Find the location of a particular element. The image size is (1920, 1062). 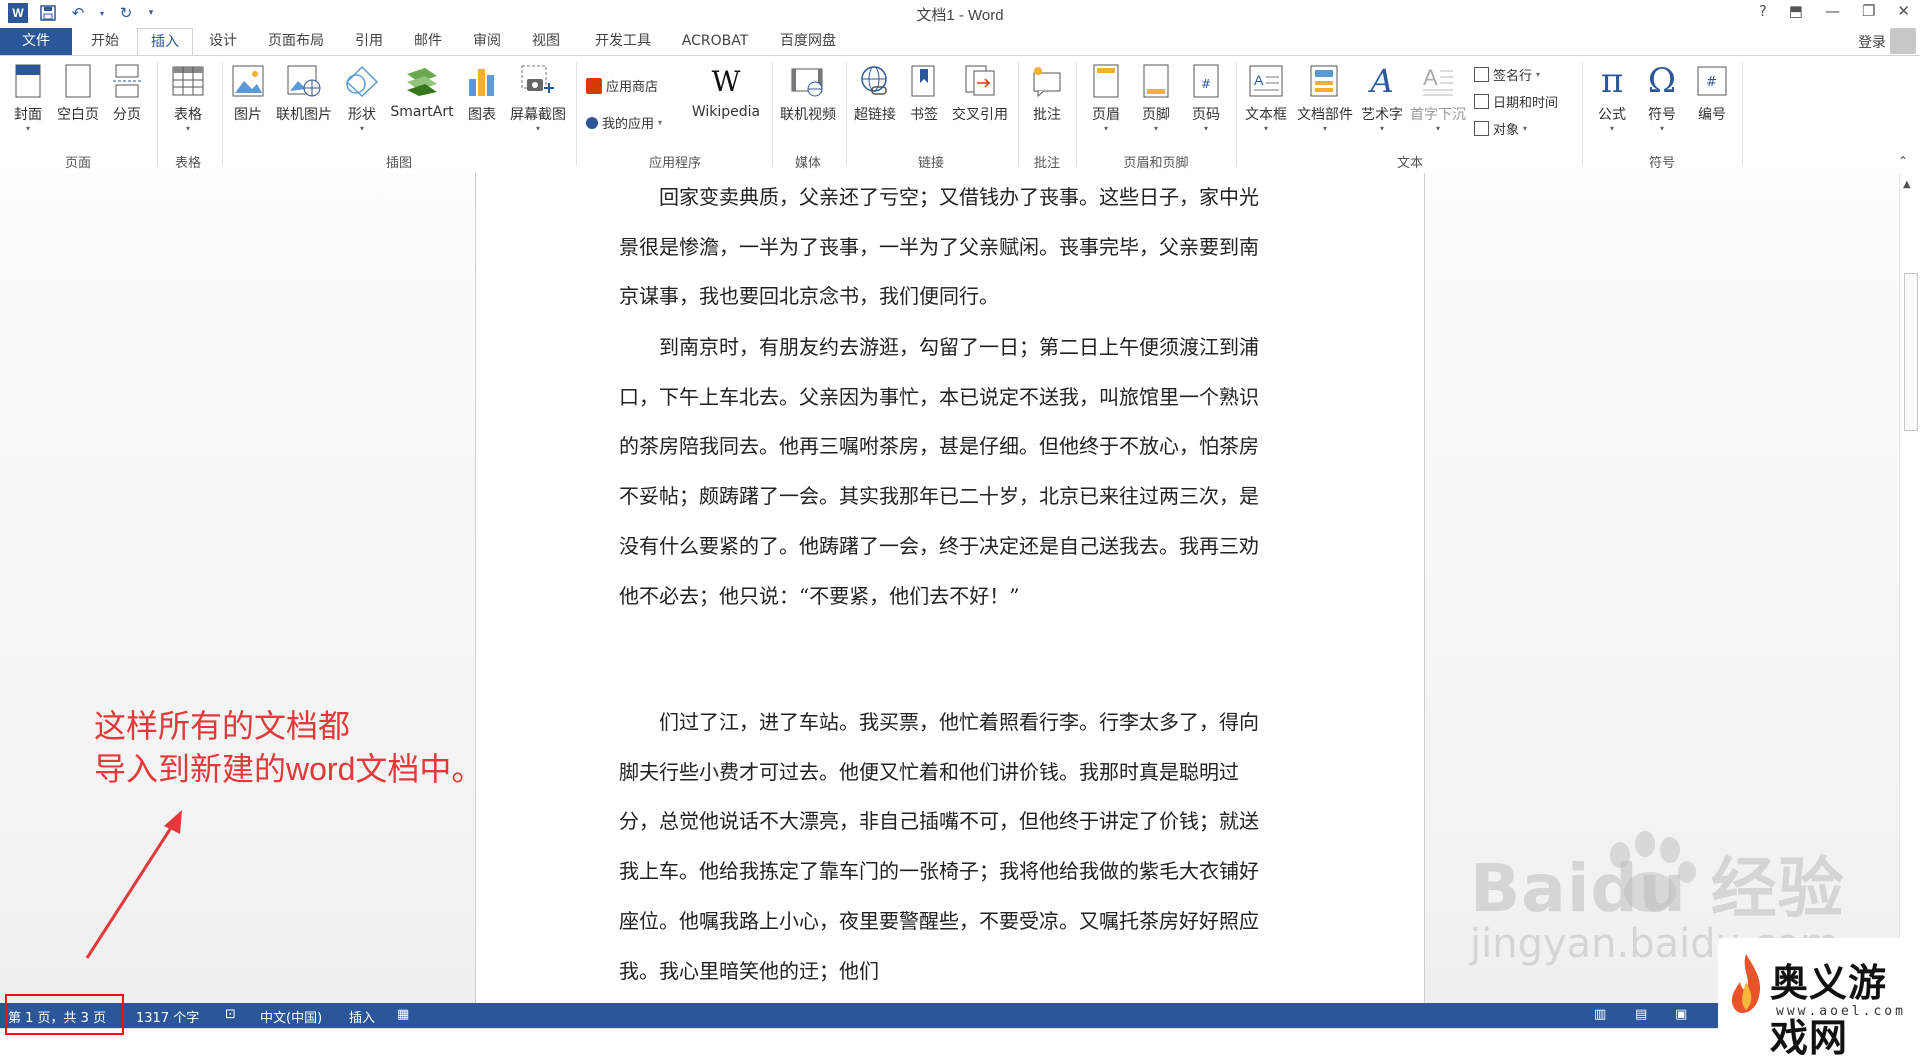

symbol-button: Ω 符号 ▾ is located at coordinates (1662, 97).